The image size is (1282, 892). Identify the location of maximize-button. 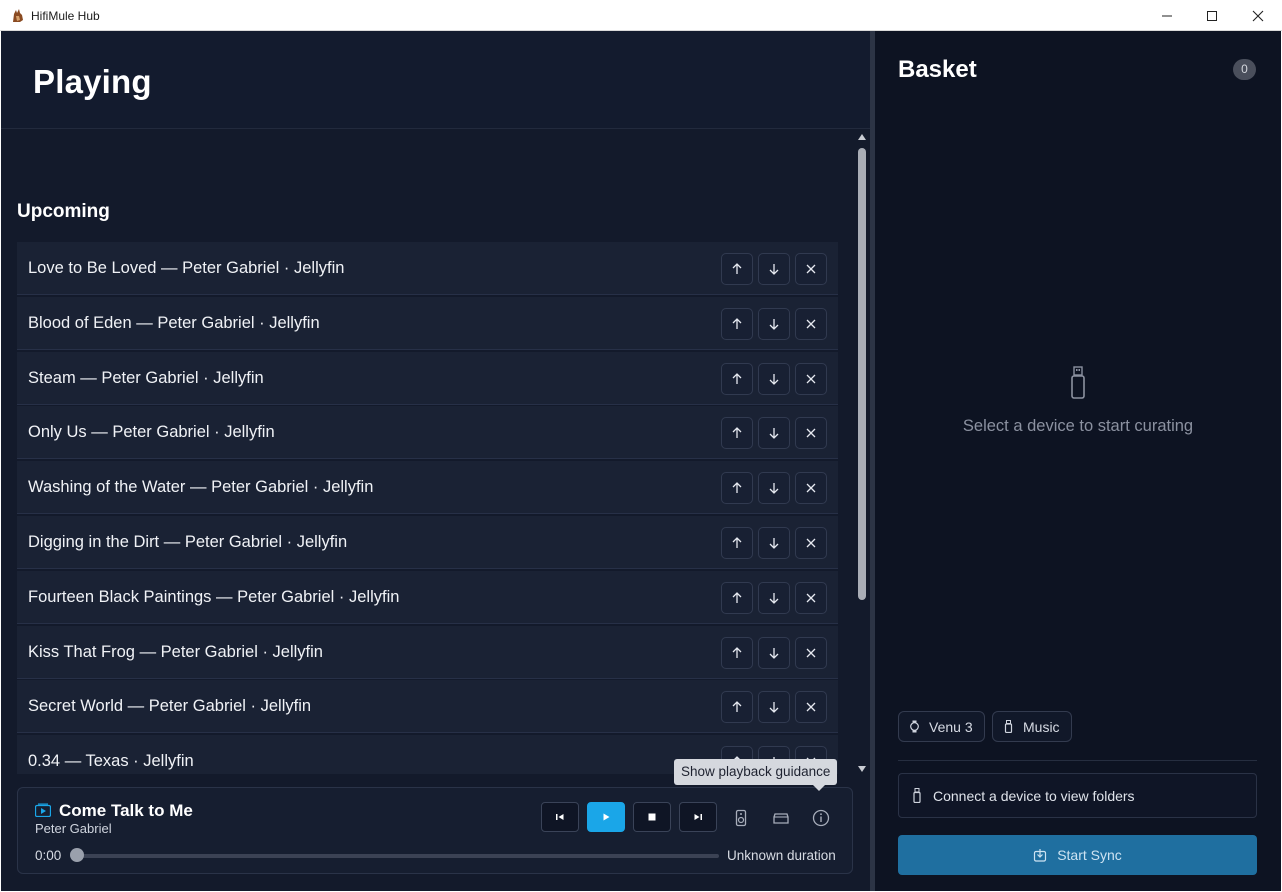
(1212, 15).